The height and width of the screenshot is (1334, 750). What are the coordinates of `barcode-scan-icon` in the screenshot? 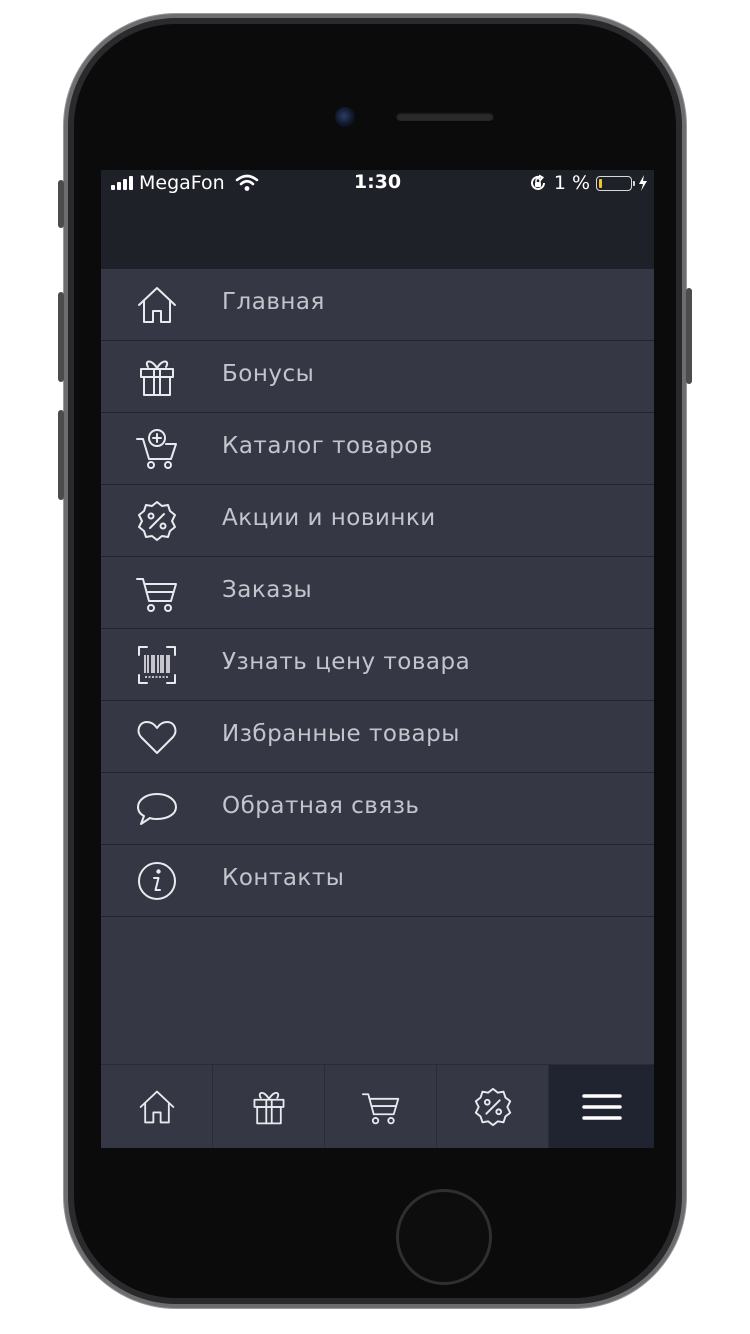 It's located at (157, 665).